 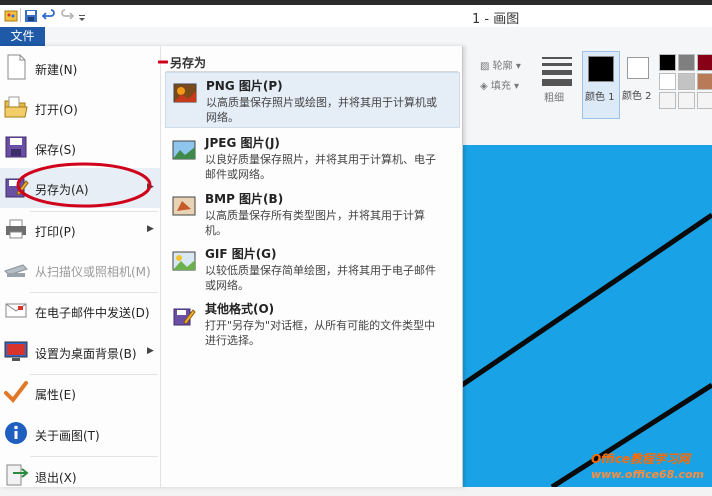 I want to click on save-as-jpeg: JPEG 图片(J) 以良好质量保存照片，并将其用于计算机、电子邮件或网络。, so click(x=311, y=157).